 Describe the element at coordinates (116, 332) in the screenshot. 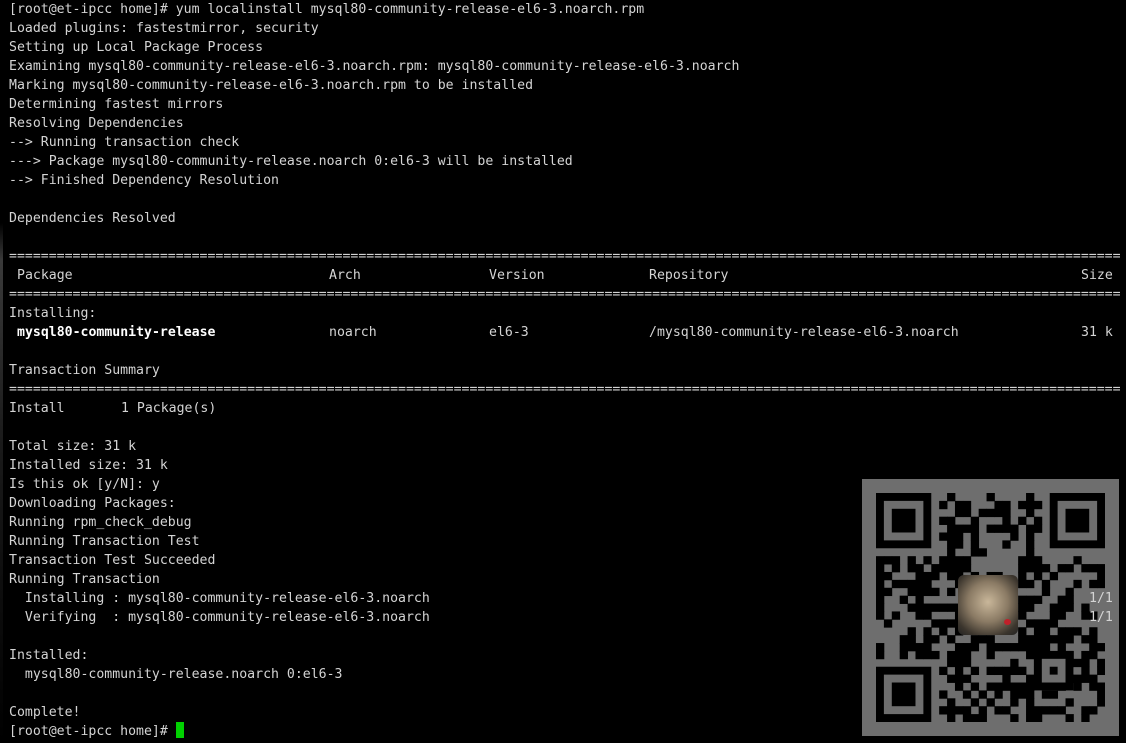

I see `row-package: mysql80-community-release` at that location.